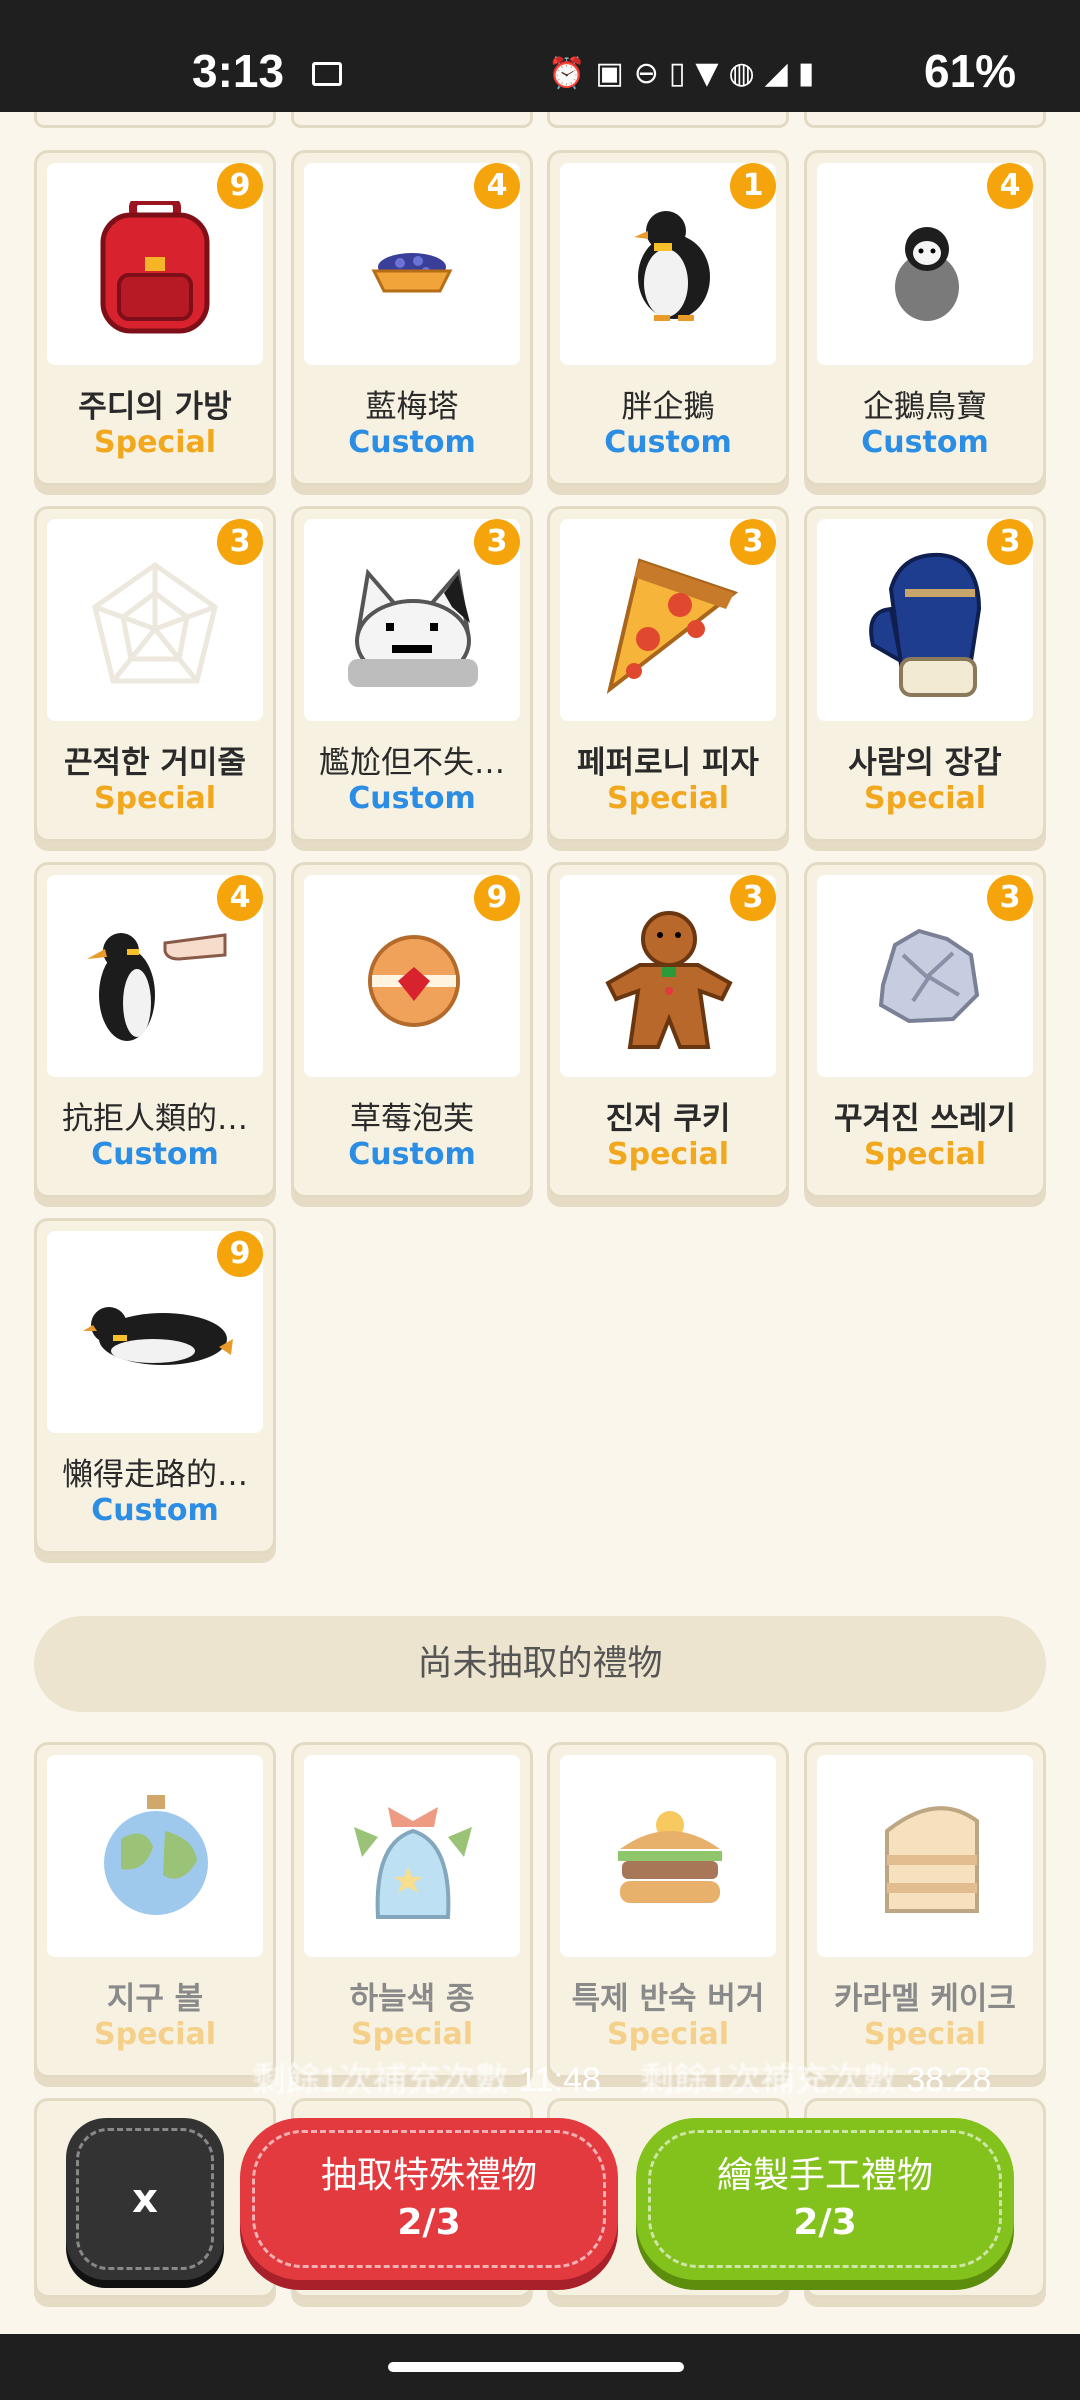  What do you see at coordinates (932, 1859) in the screenshot?
I see `caramel-cake-icon` at bounding box center [932, 1859].